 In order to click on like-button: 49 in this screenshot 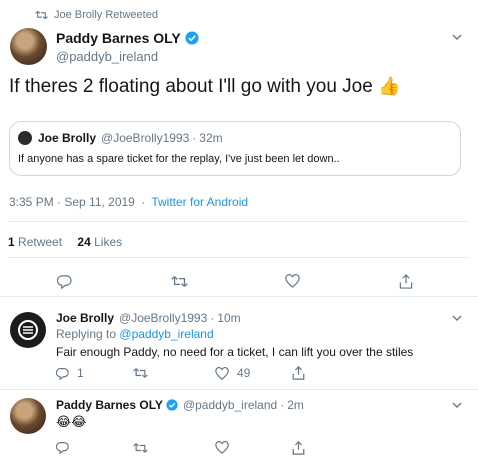, I will do `click(232, 373)`.